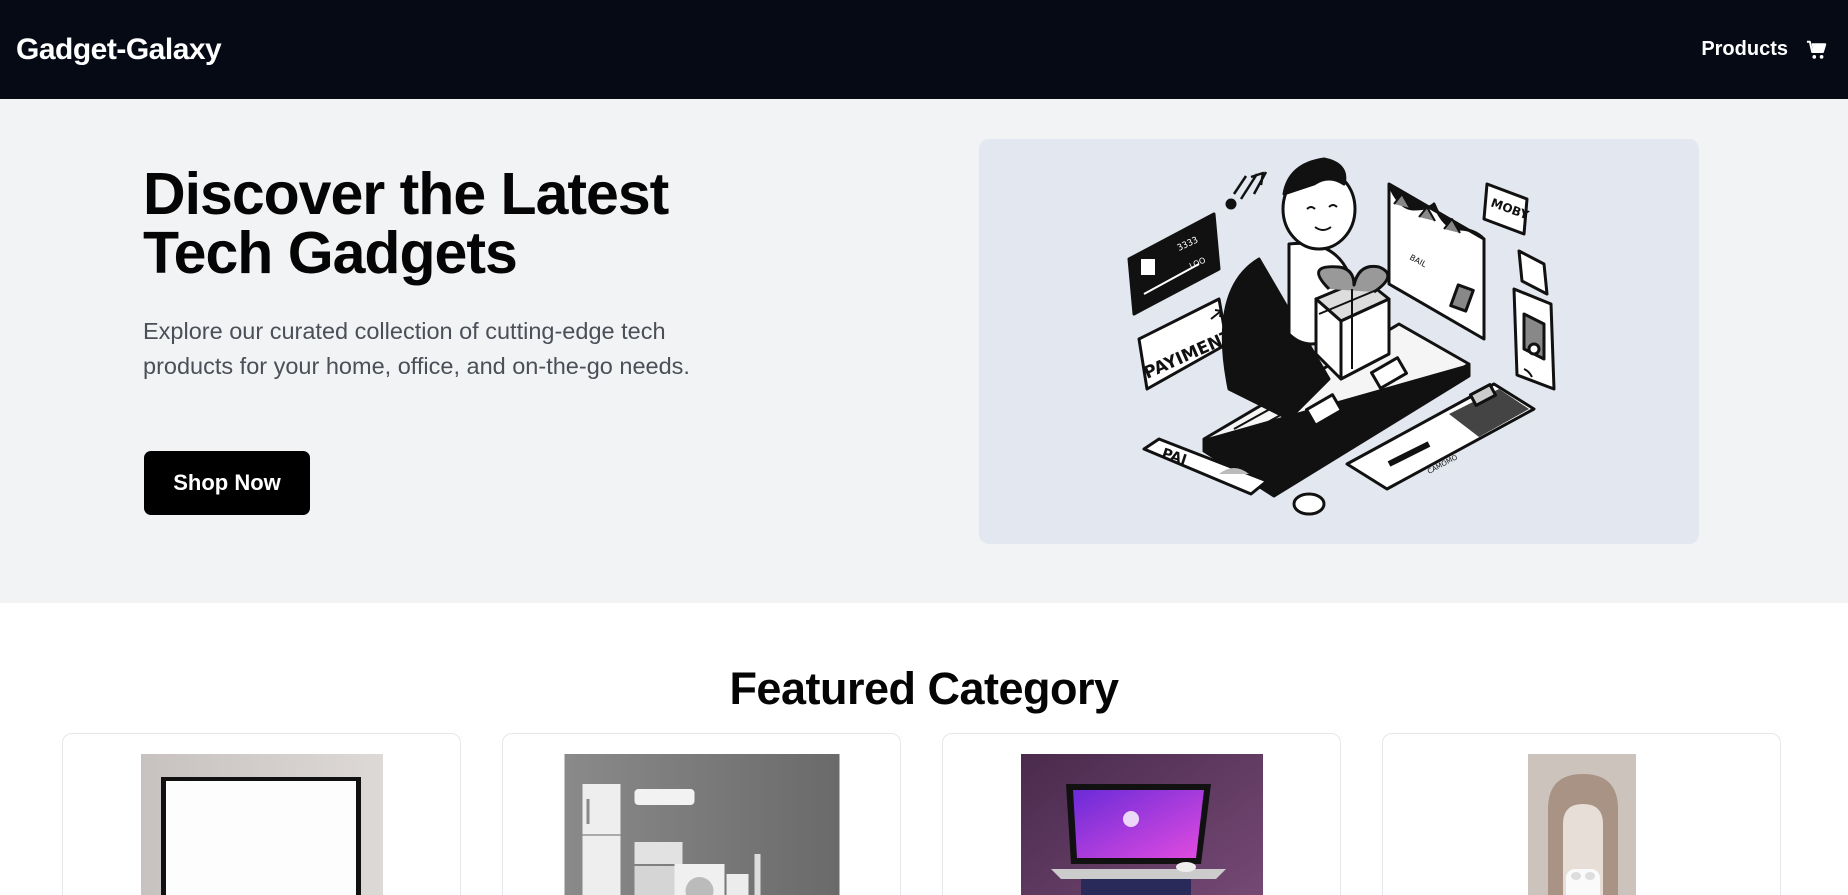 The width and height of the screenshot is (1848, 895). What do you see at coordinates (119, 50) in the screenshot?
I see `brand-logo-link: Gadget-Galaxy` at bounding box center [119, 50].